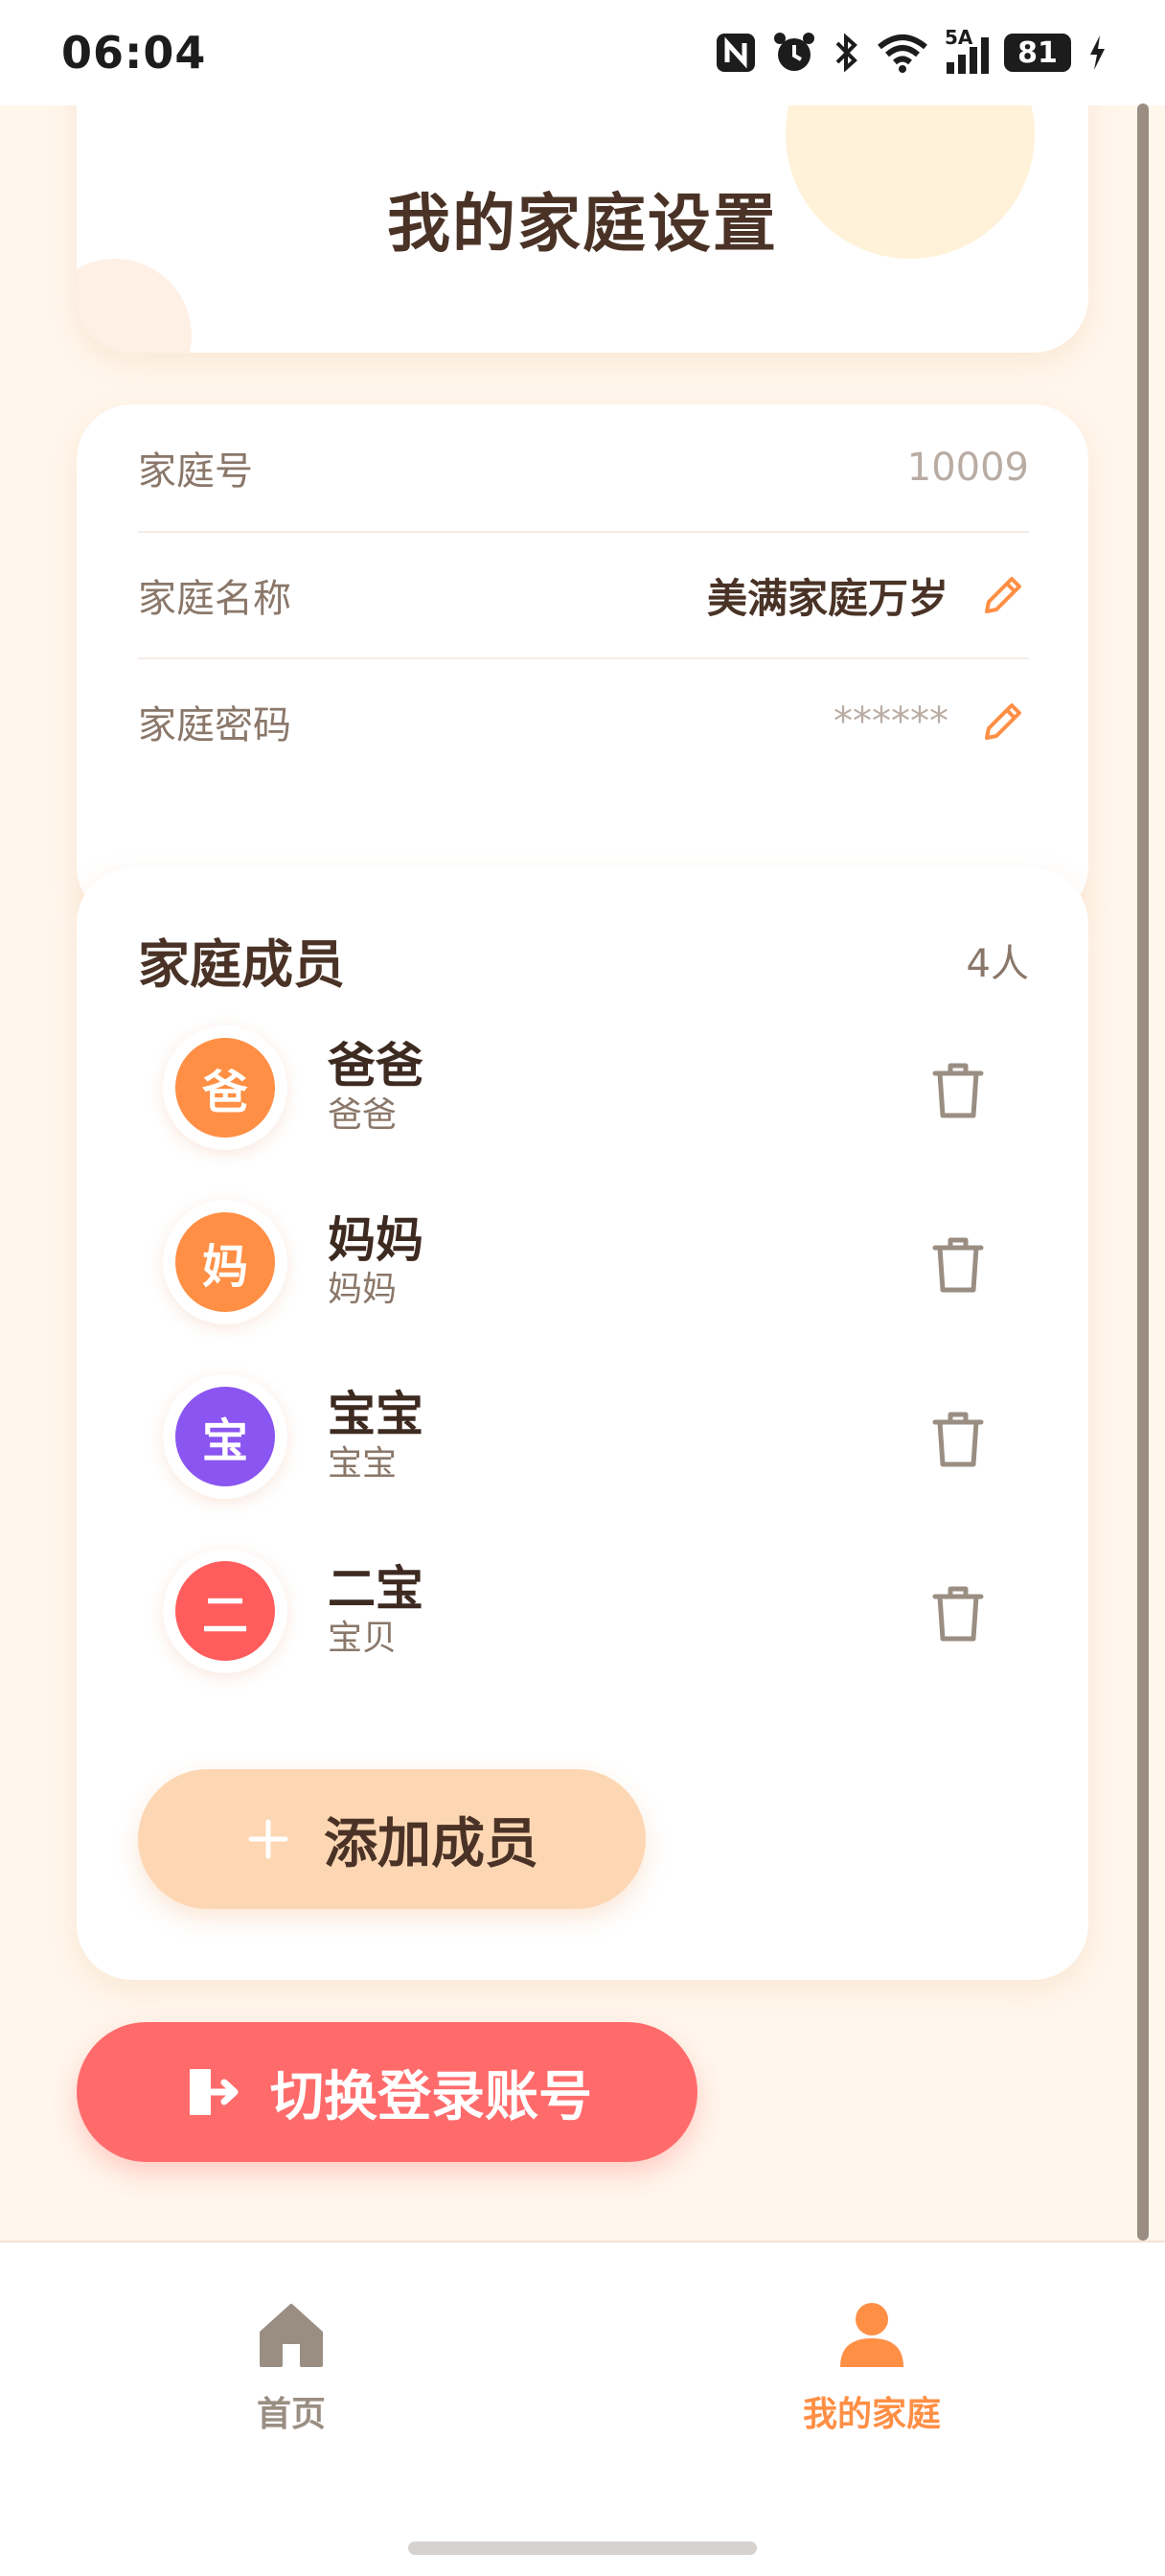 This screenshot has width=1165, height=2576. Describe the element at coordinates (196, 471) in the screenshot. I see `family-id-label: 家庭号` at that location.